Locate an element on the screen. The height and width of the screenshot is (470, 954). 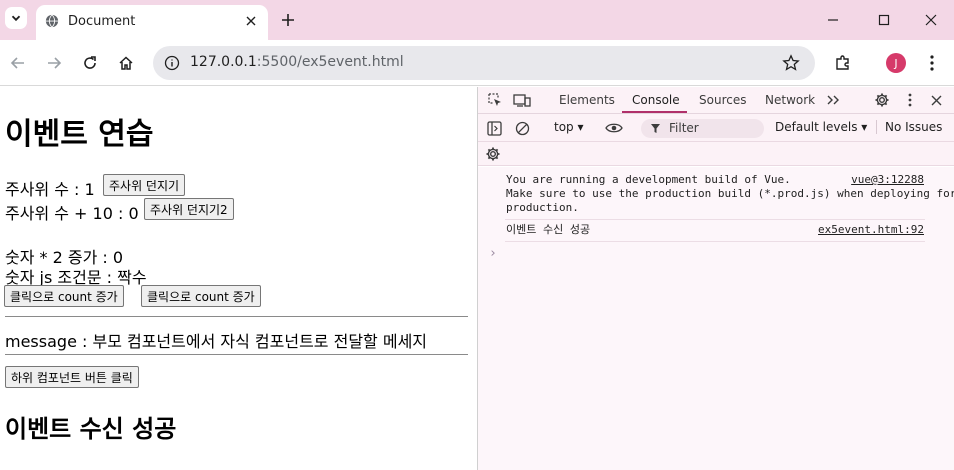
live-expression-button is located at coordinates (614, 128).